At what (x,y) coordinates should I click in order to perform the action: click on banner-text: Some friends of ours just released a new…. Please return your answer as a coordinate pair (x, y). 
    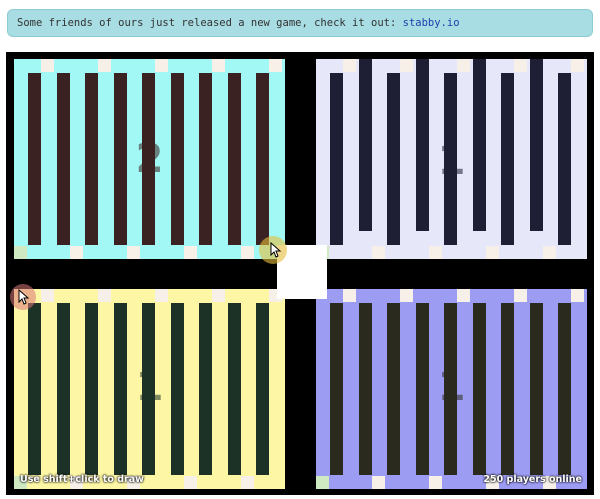
    Looking at the image, I should click on (210, 23).